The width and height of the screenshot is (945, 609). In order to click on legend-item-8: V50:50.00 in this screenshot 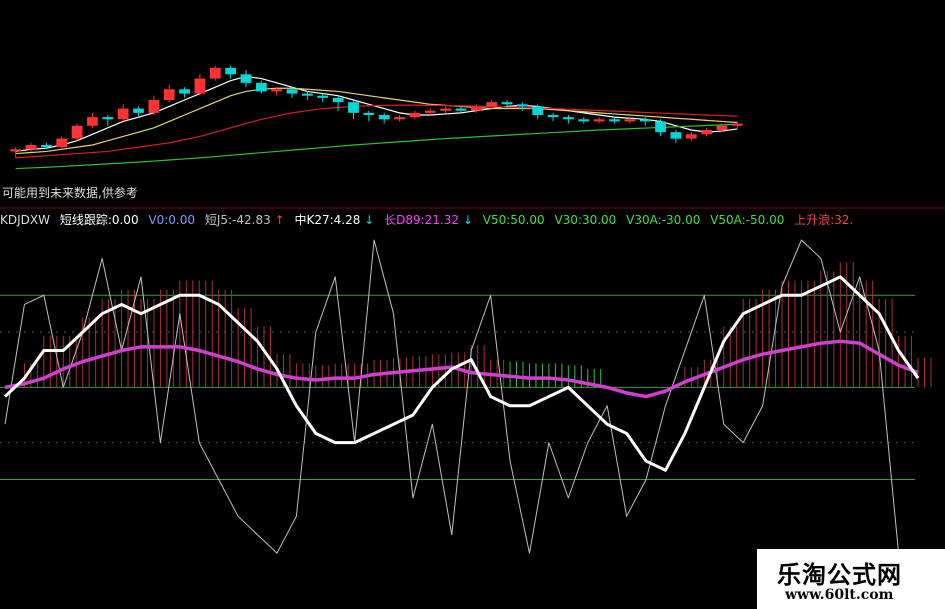, I will do `click(513, 220)`.